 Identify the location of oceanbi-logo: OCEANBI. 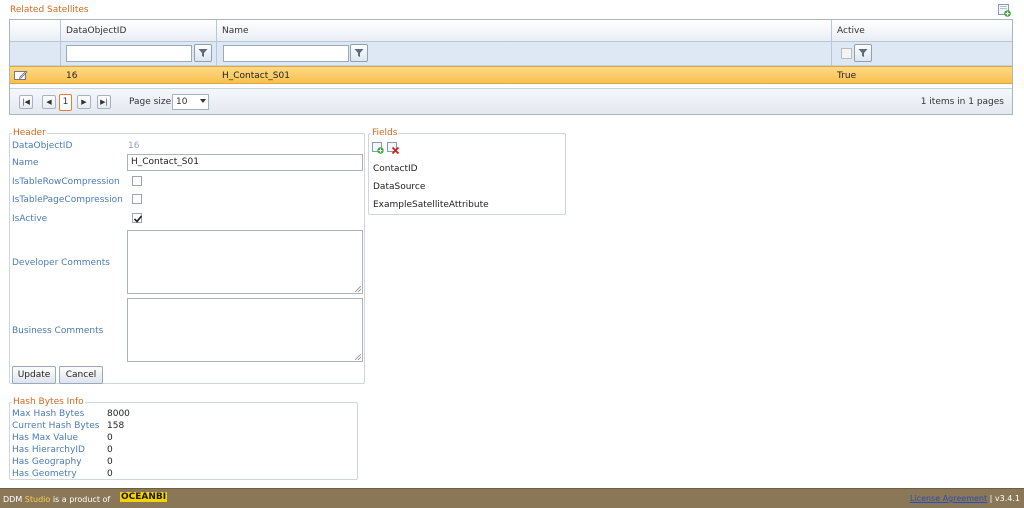
(144, 497).